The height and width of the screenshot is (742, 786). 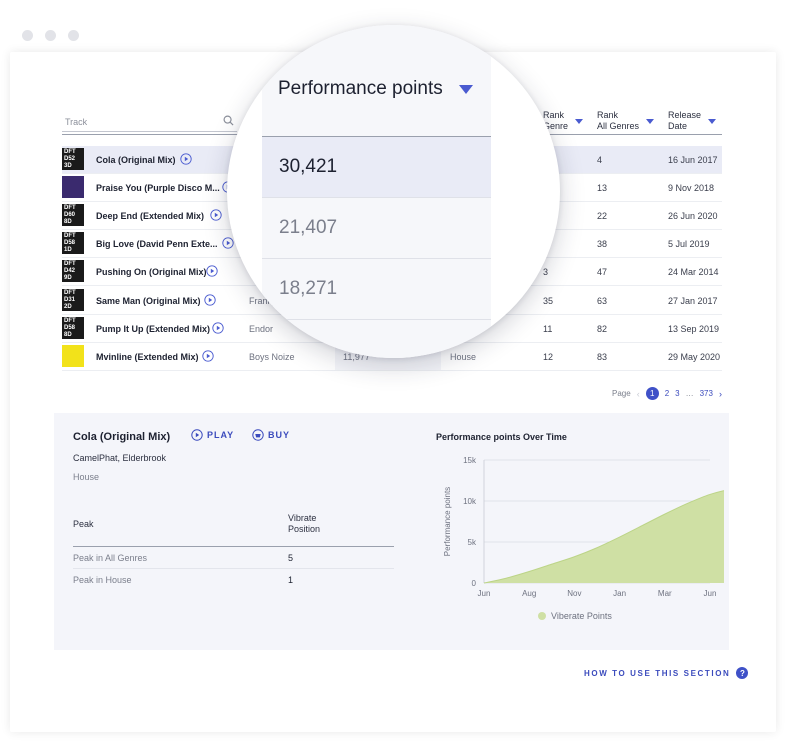 I want to click on track-search, so click(x=149, y=122).